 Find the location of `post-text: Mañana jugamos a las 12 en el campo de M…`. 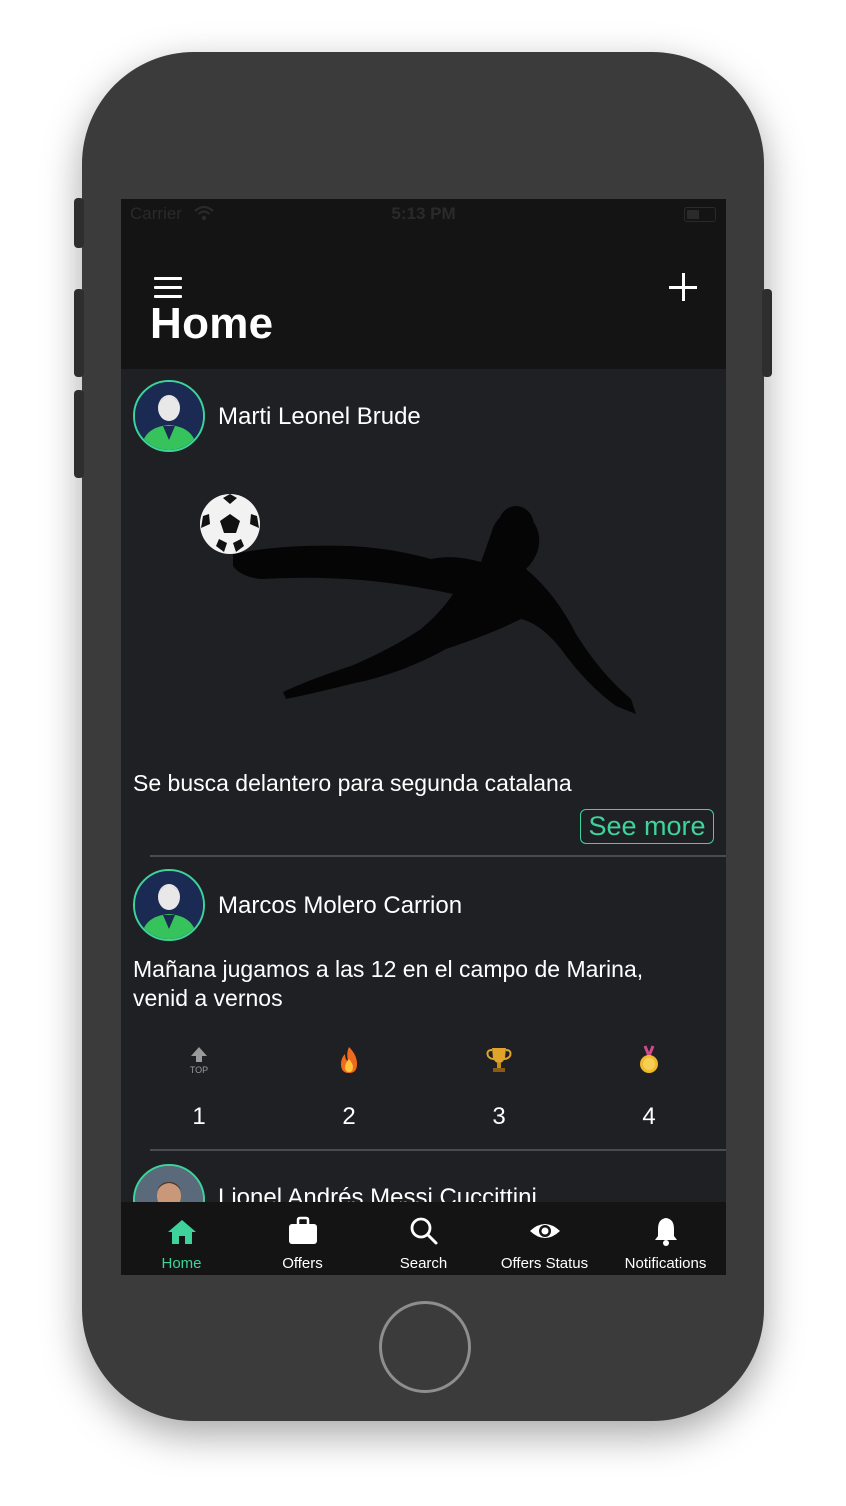

post-text: Mañana jugamos a las 12 en el campo de M… is located at coordinates (388, 983).